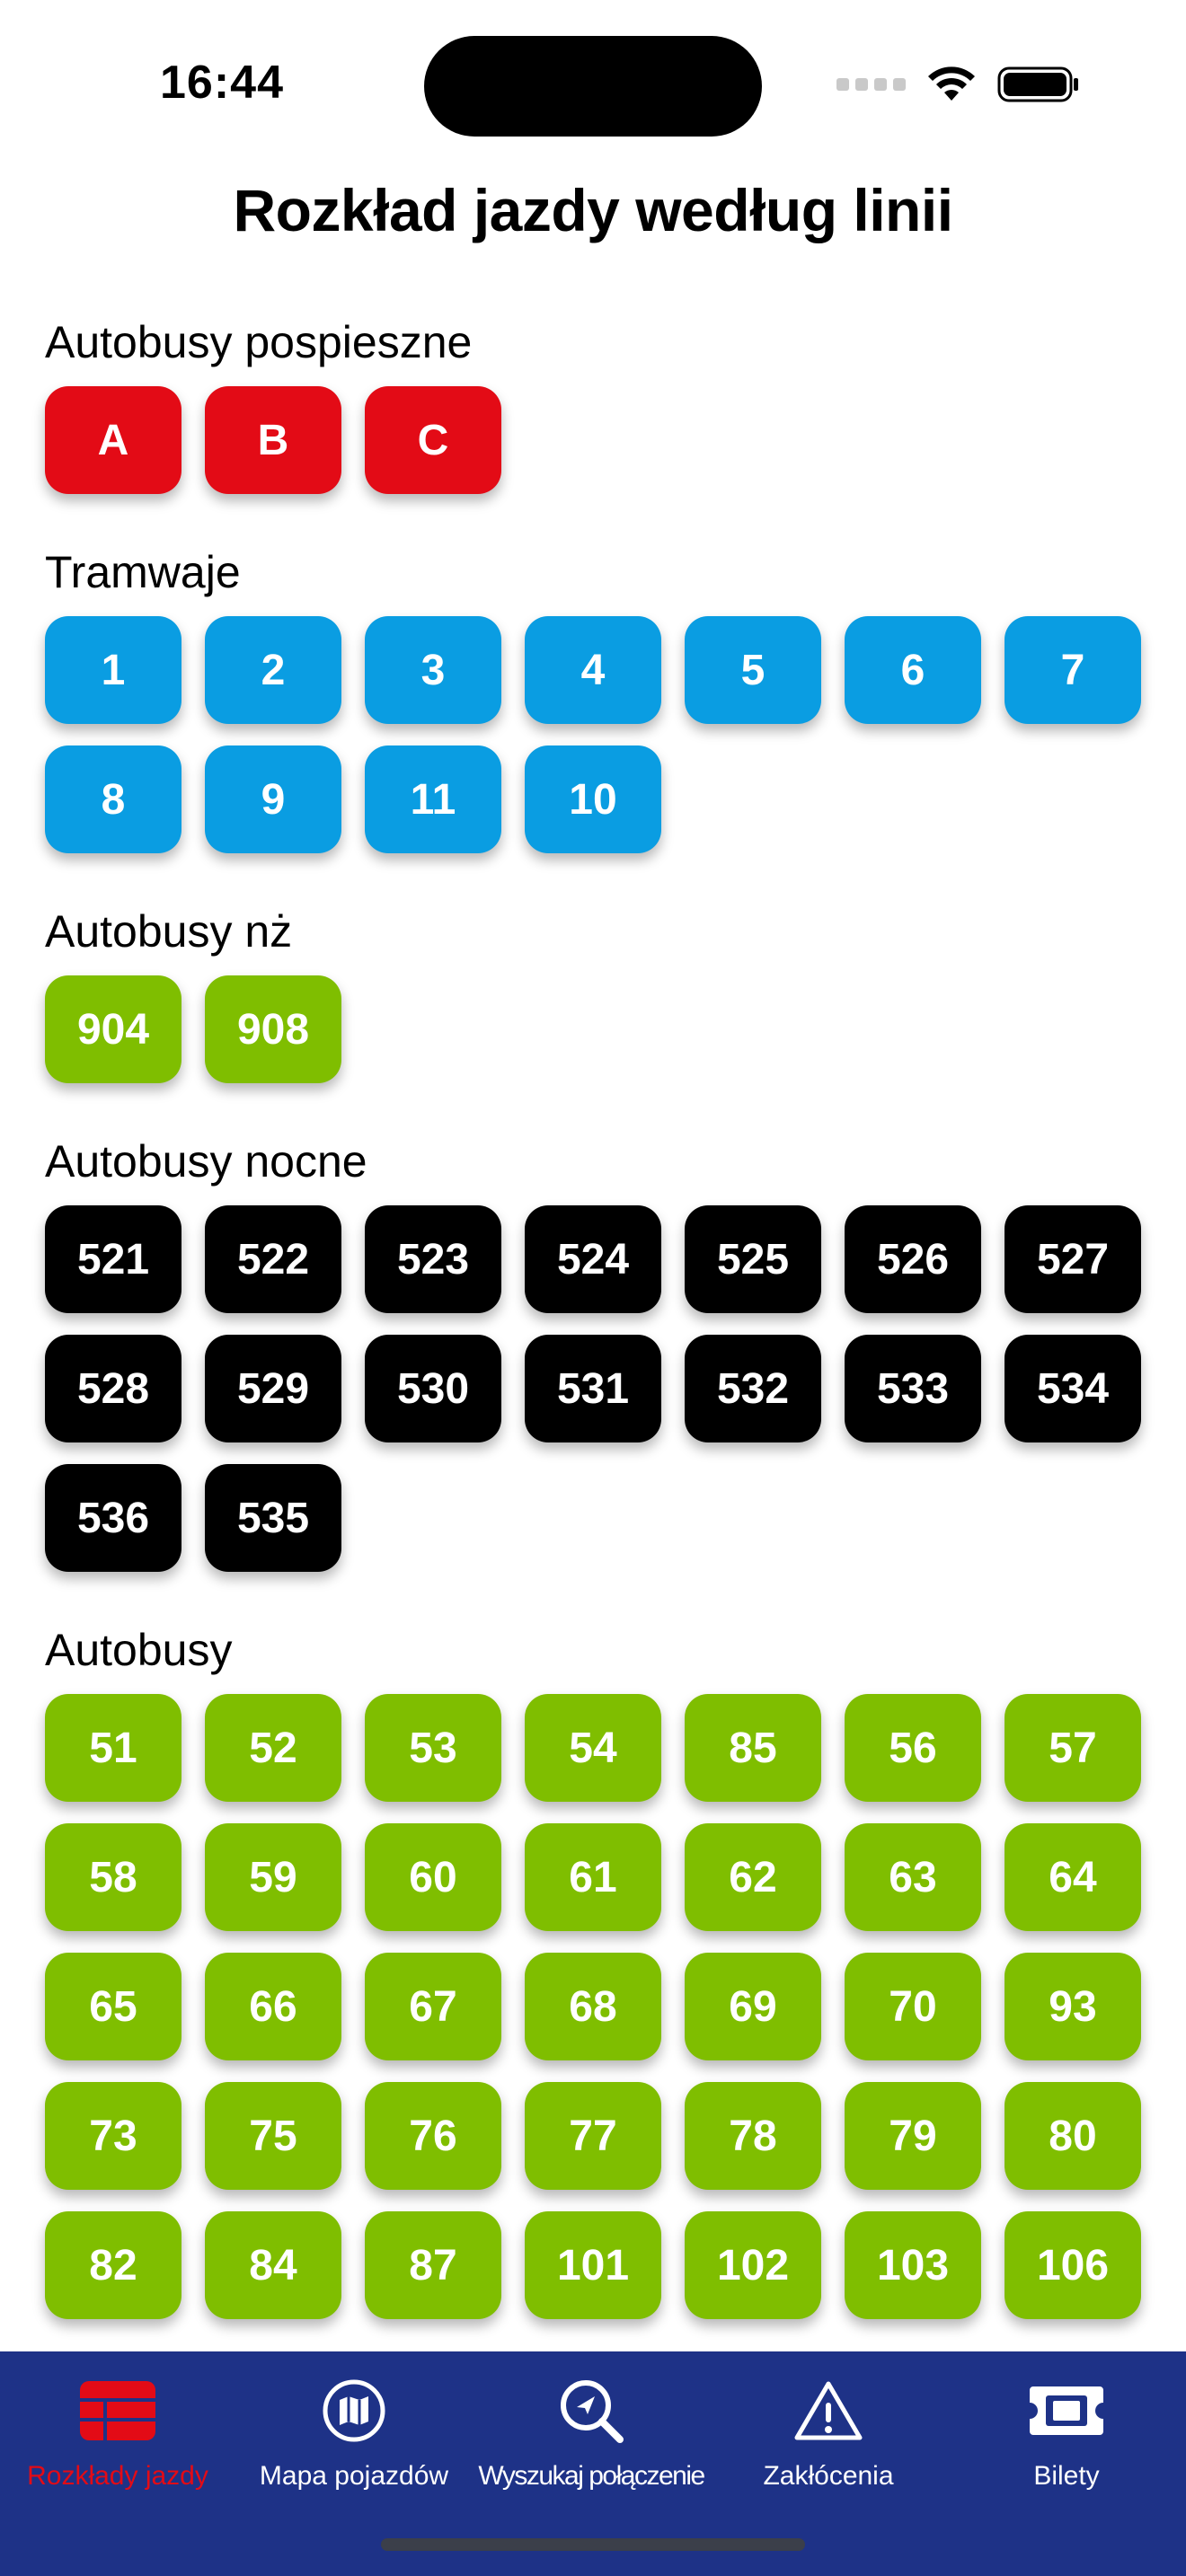 This screenshot has height=2576, width=1186. Describe the element at coordinates (593, 86) in the screenshot. I see `dynamic-island` at that location.